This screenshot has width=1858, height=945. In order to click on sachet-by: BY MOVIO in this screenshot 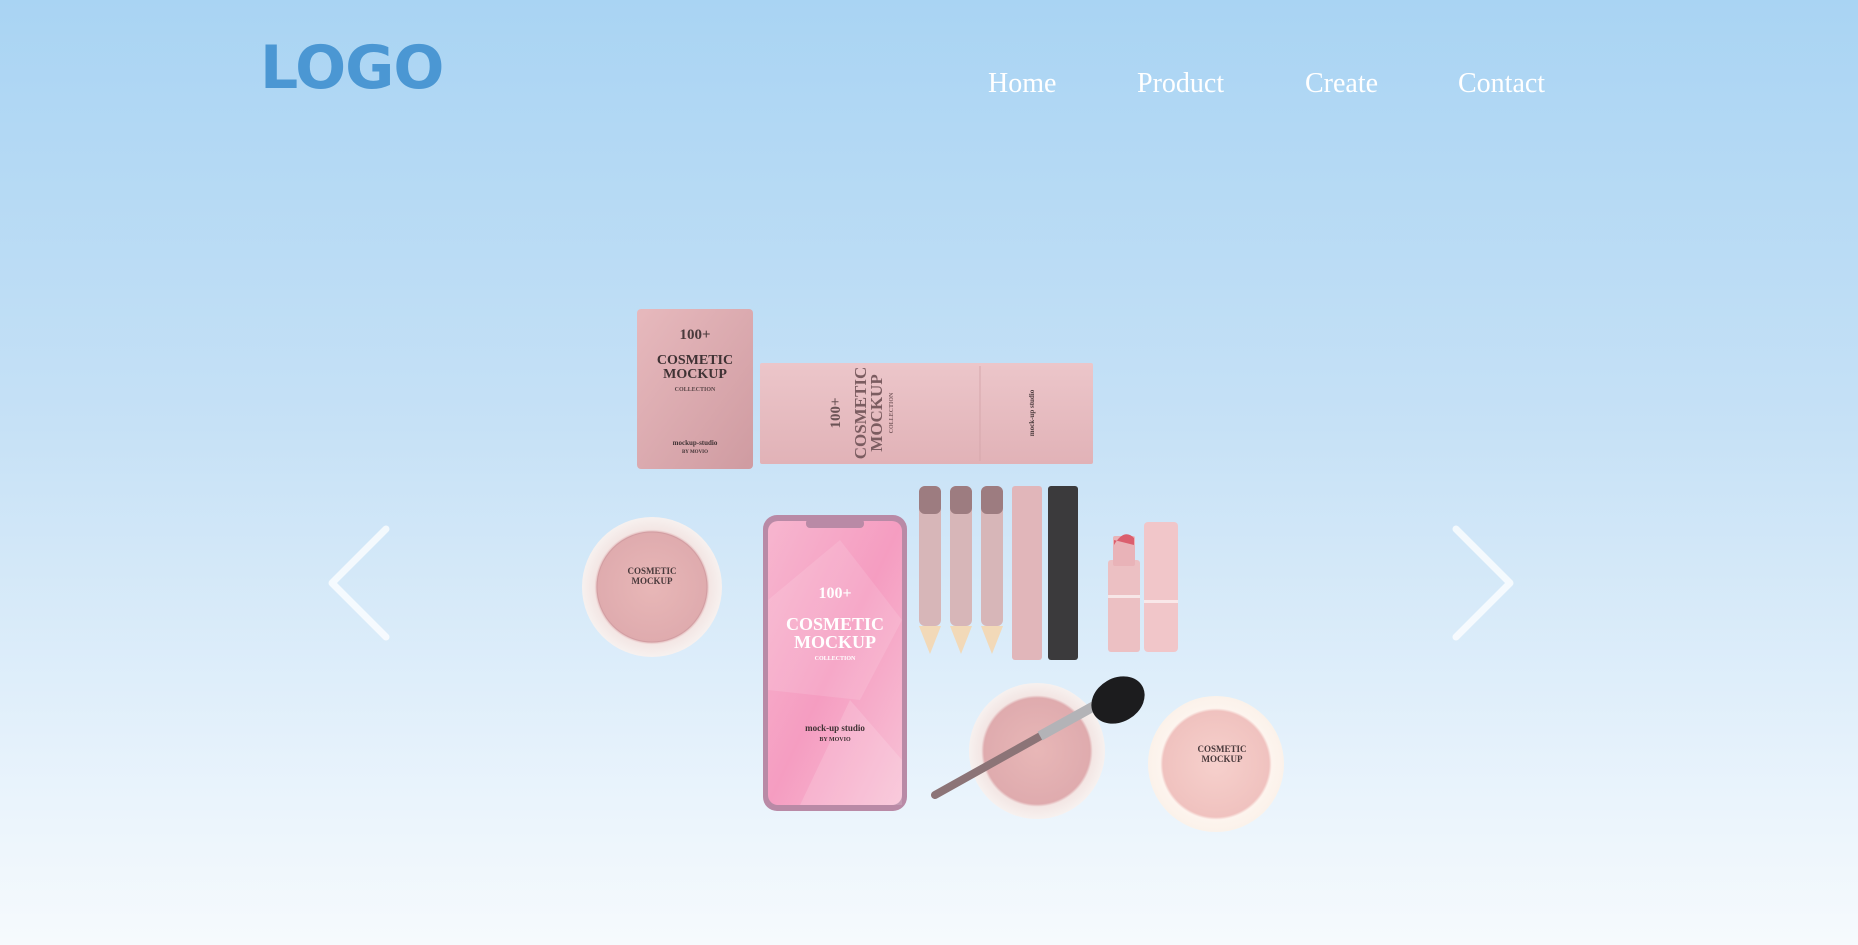, I will do `click(695, 452)`.